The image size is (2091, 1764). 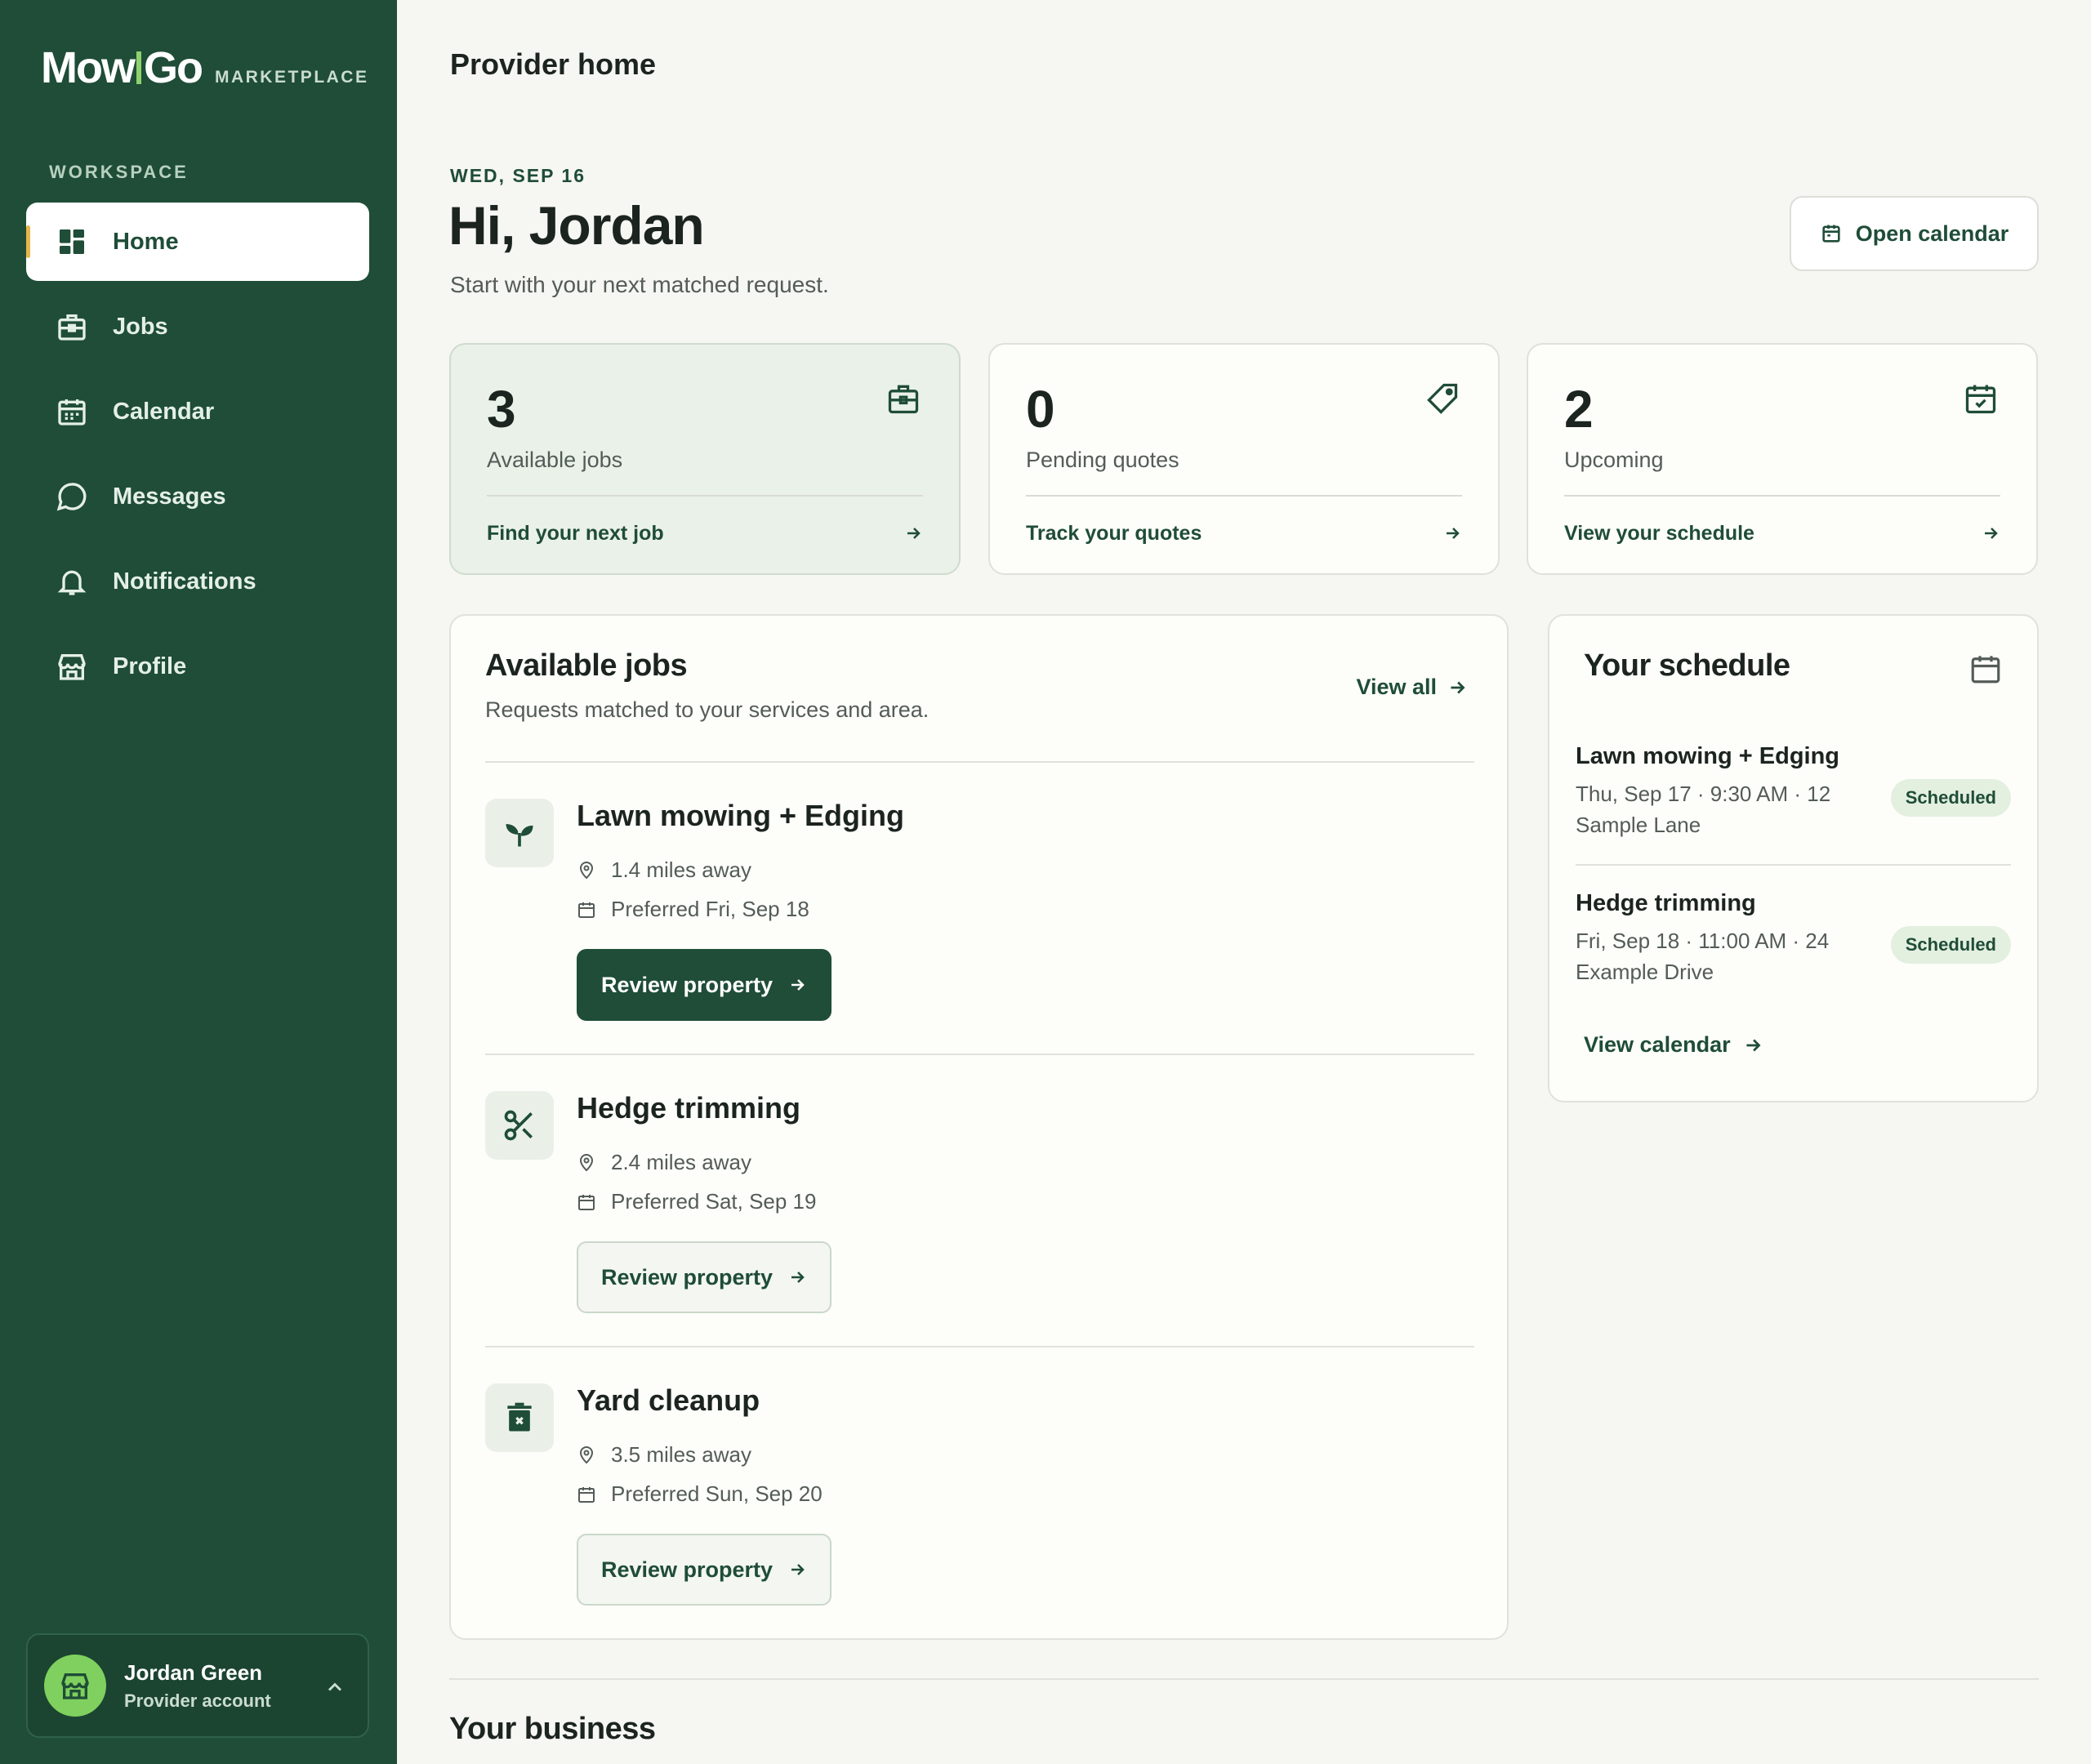 I want to click on greeting-subline: Start with your next matched request., so click(x=639, y=284).